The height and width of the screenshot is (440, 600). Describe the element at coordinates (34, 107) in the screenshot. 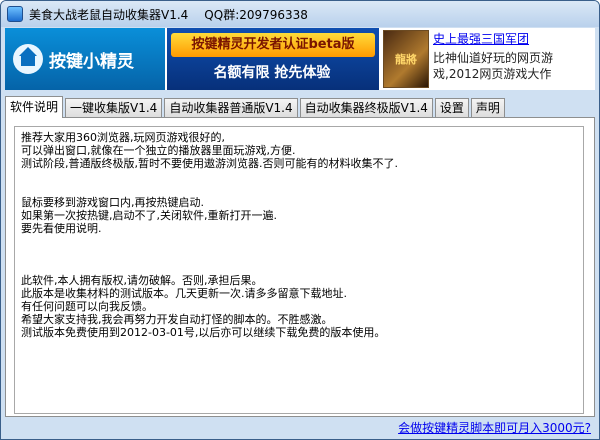

I see `tab-instructions: 软件说明` at that location.